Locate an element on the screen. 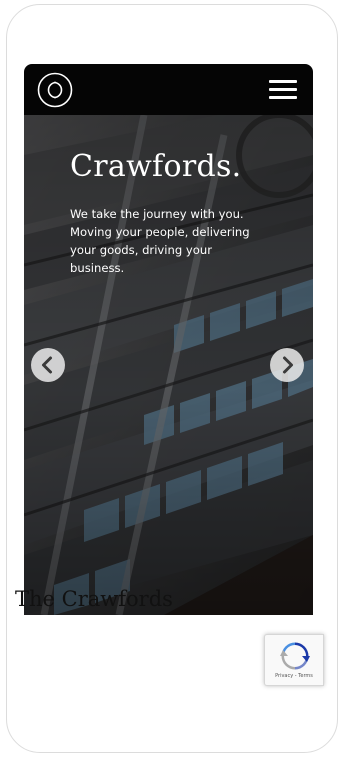 This screenshot has width=342, height=757. hero-title: Crawfords. is located at coordinates (156, 166).